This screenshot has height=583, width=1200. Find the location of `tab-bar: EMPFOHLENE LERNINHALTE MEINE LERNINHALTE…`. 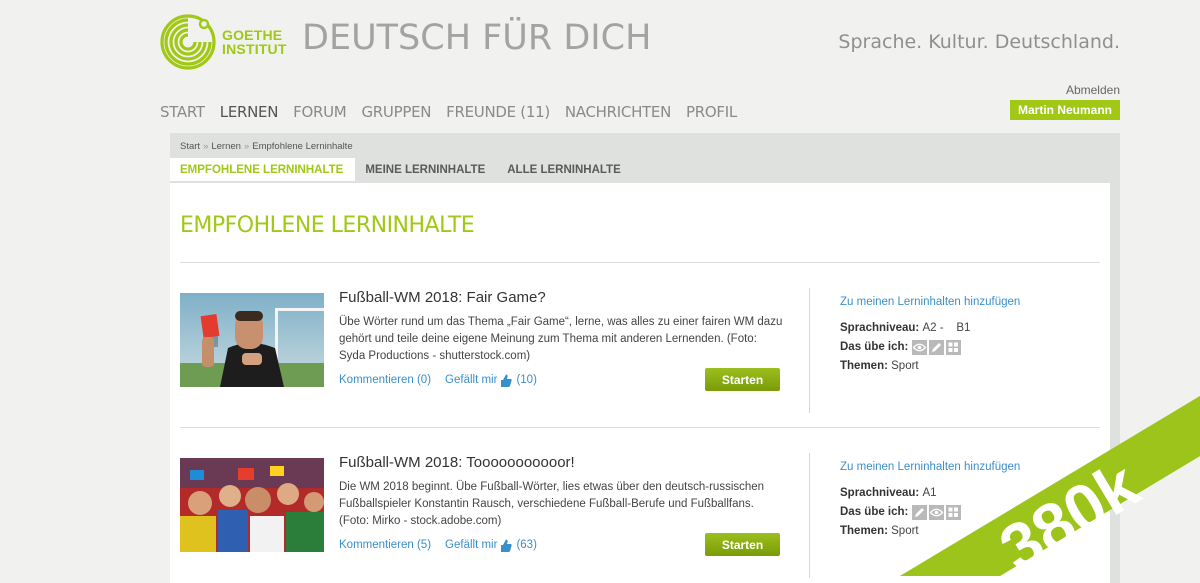

tab-bar: EMPFOHLENE LERNINHALTE MEINE LERNINHALTE… is located at coordinates (401, 169).